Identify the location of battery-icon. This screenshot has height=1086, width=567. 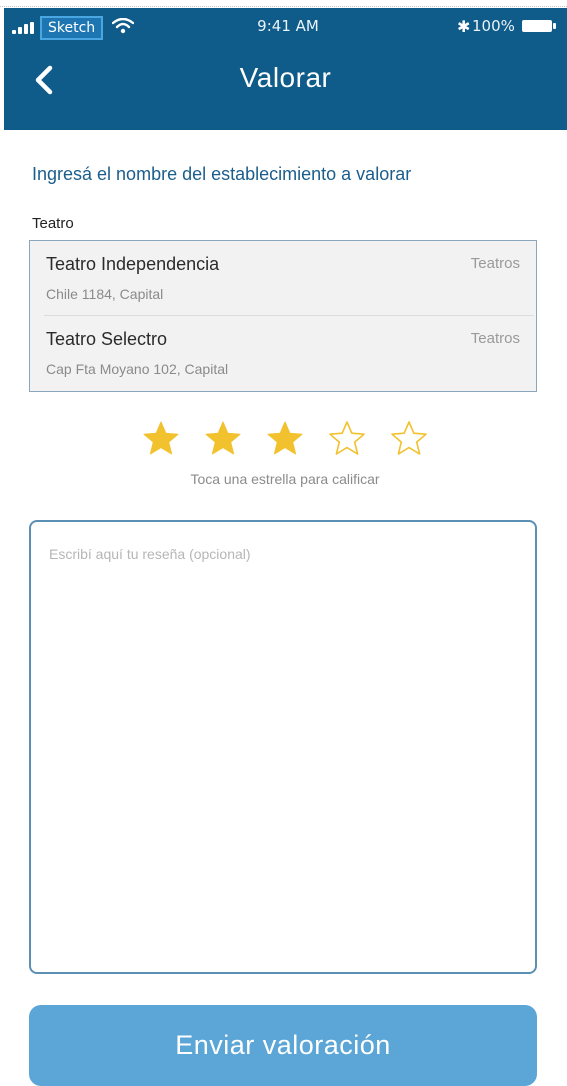
(539, 26).